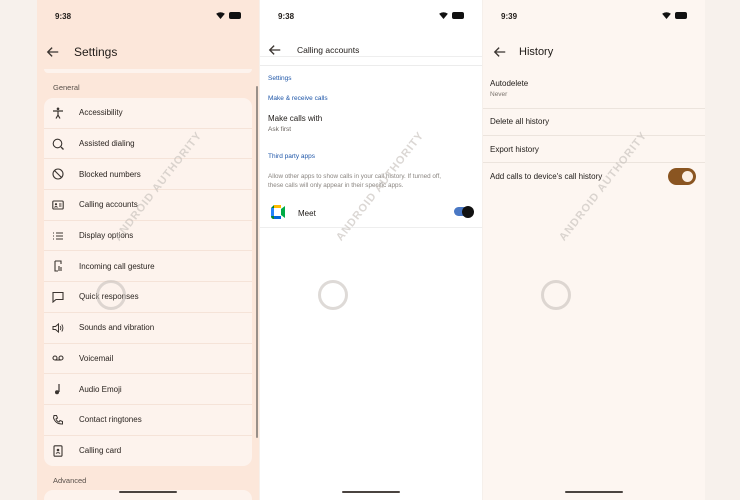 Image resolution: width=740 pixels, height=500 pixels. I want to click on settings-item-calling-card: Calling card, so click(148, 451).